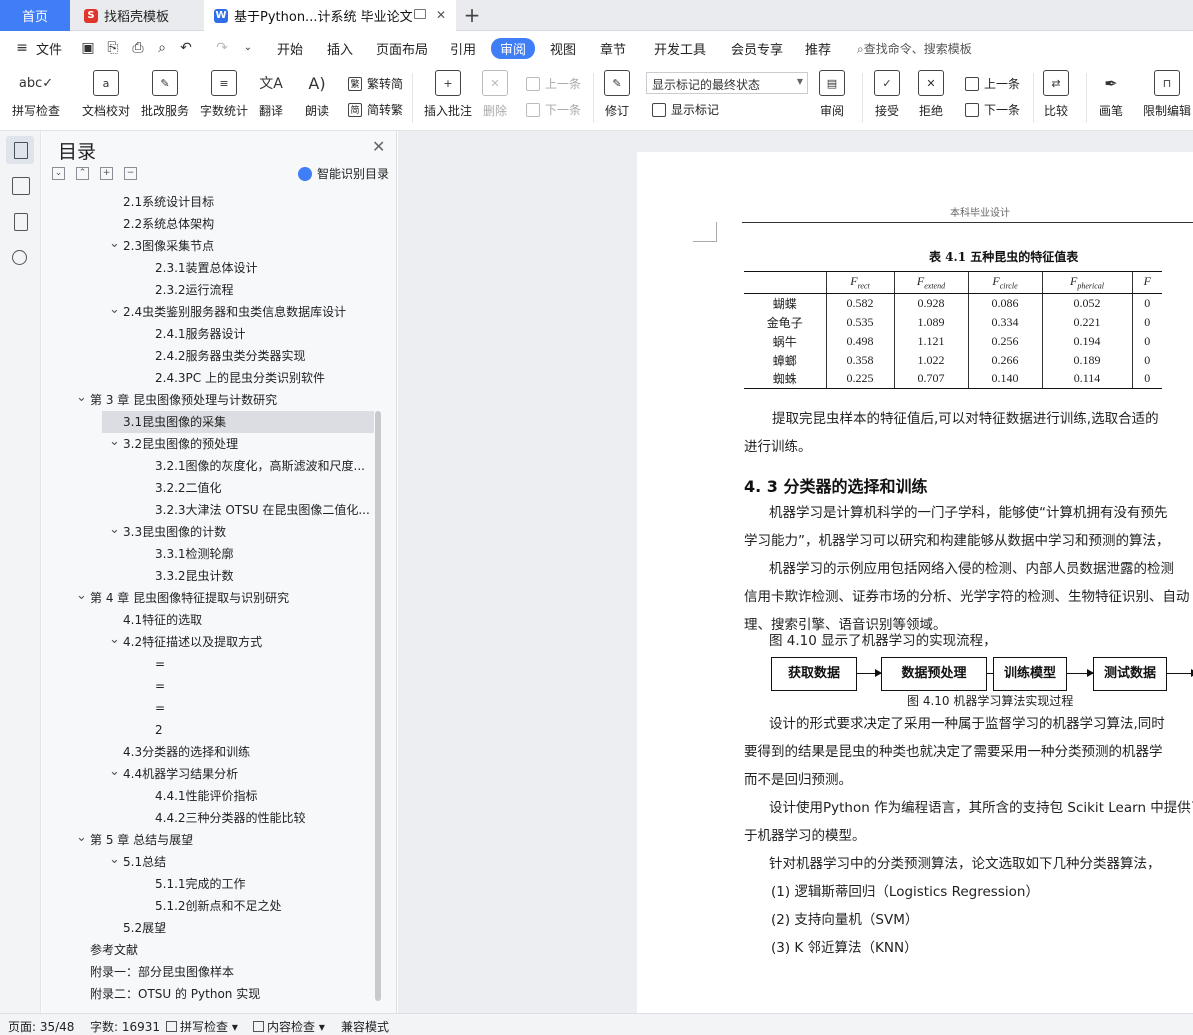 This screenshot has height=1035, width=1193. I want to click on tab-template: S 找稻壳模板, so click(137, 15).